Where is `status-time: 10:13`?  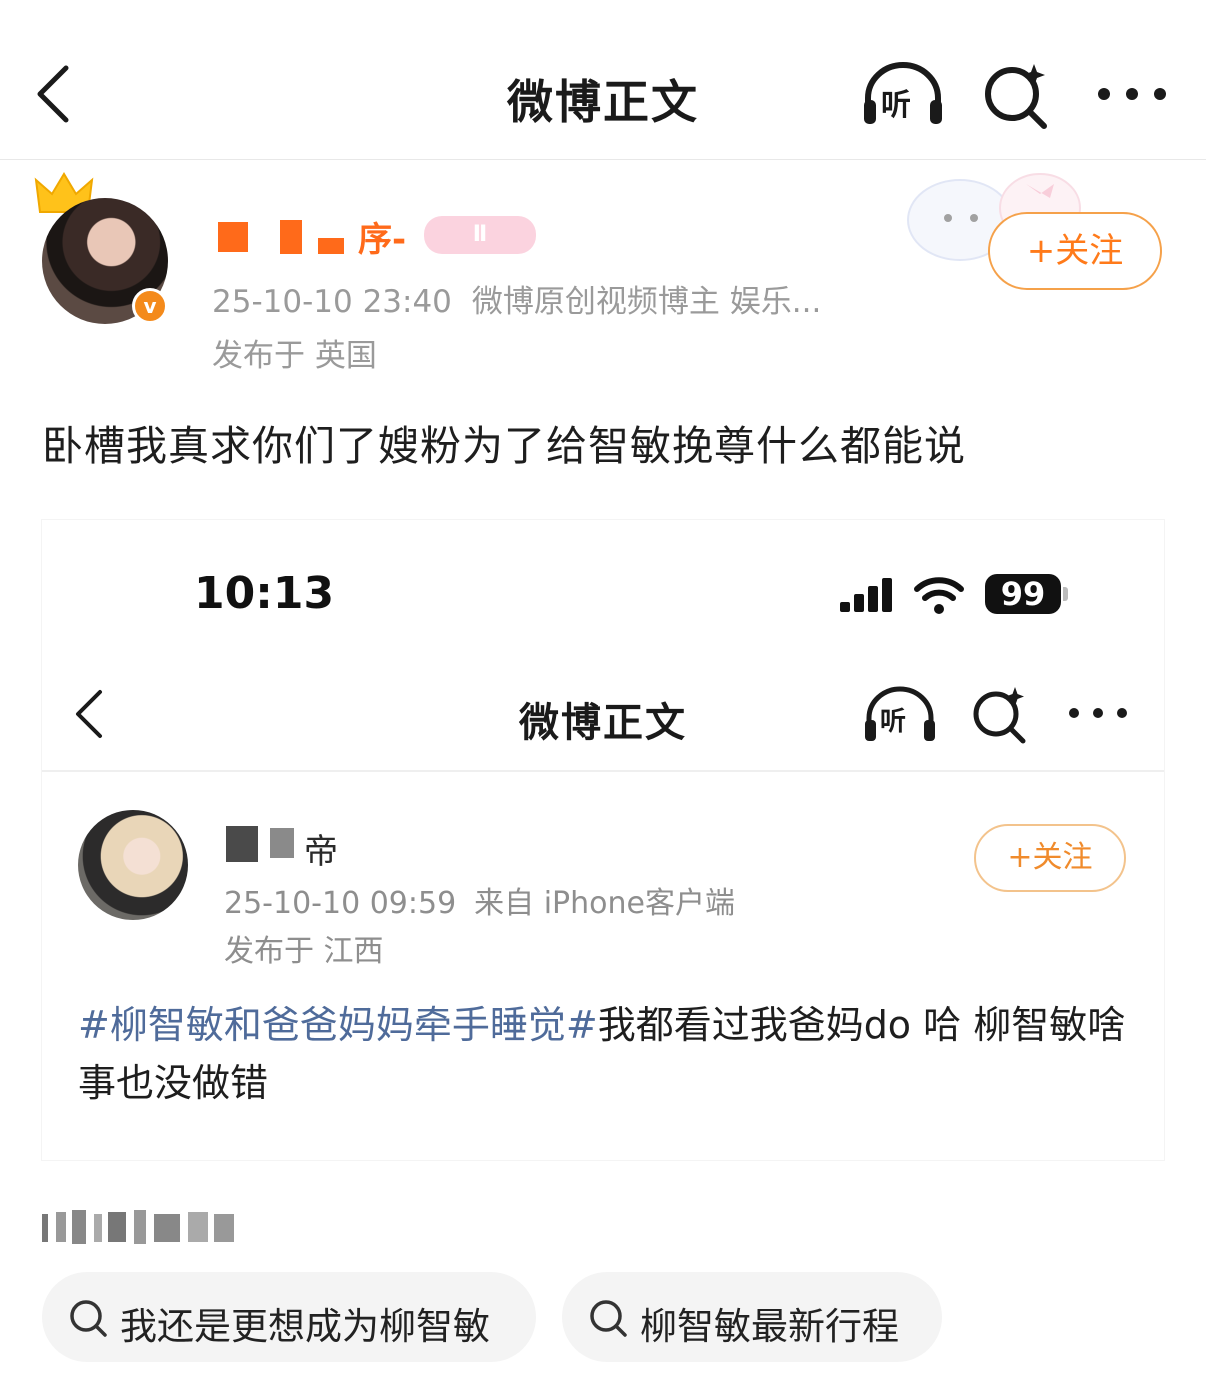 status-time: 10:13 is located at coordinates (264, 593).